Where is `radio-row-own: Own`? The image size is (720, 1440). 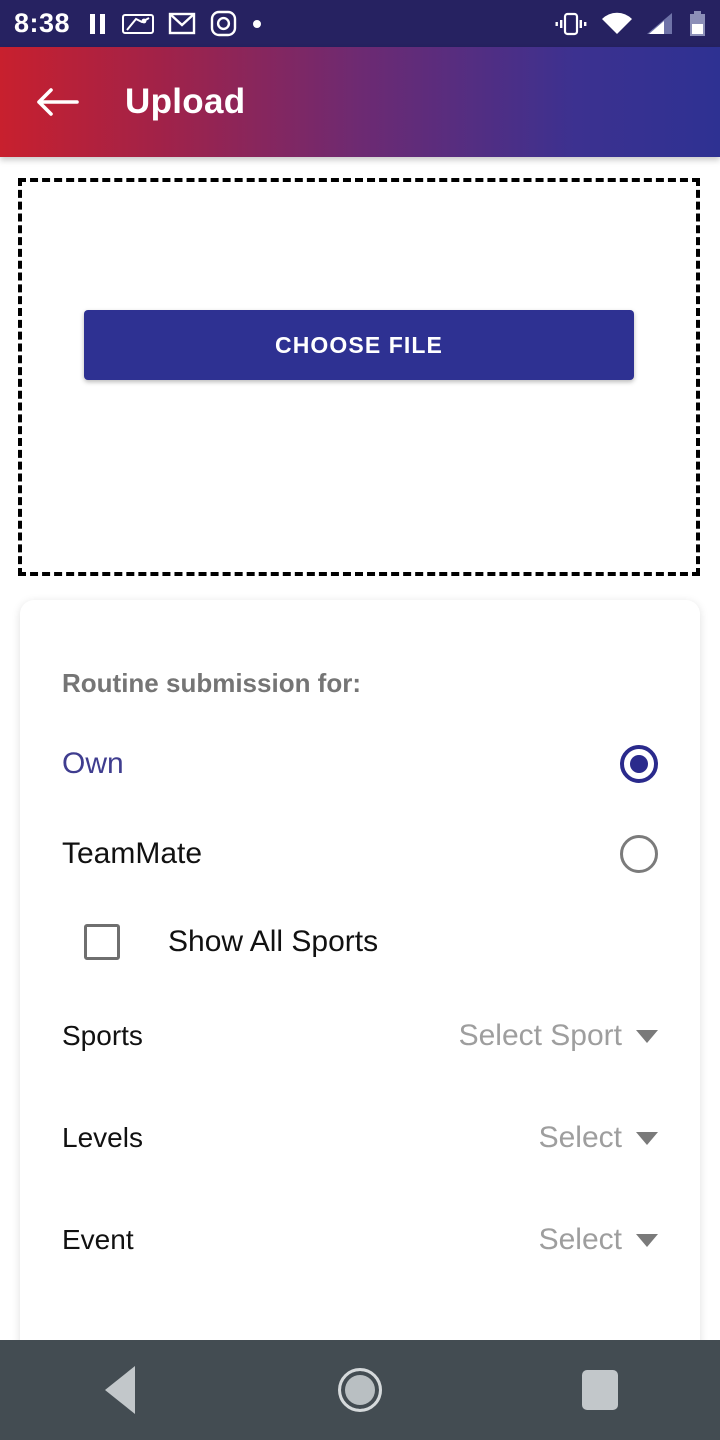
radio-row-own: Own is located at coordinates (360, 764).